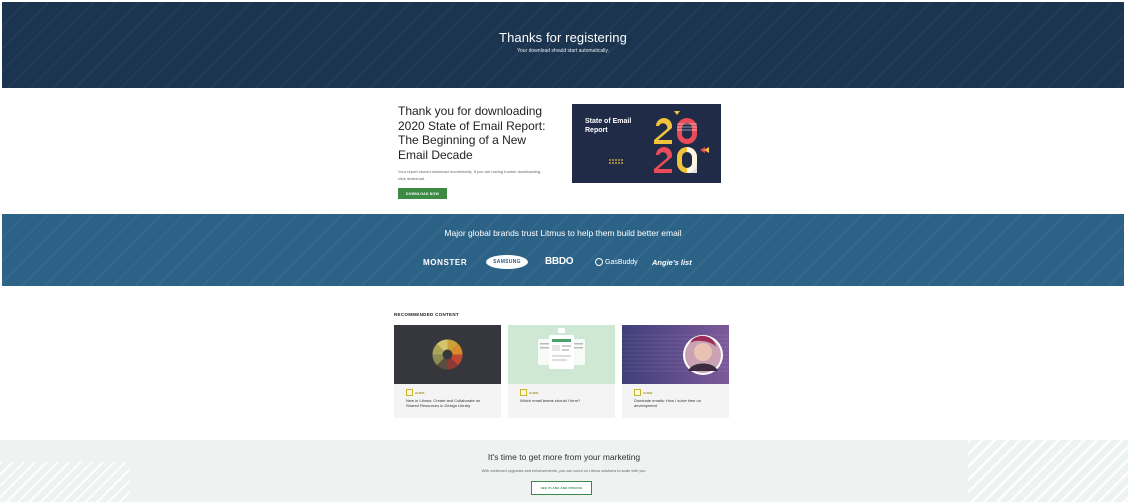 Image resolution: width=1128 pixels, height=502 pixels. I want to click on angies-list-logo: Angie's list, so click(672, 262).